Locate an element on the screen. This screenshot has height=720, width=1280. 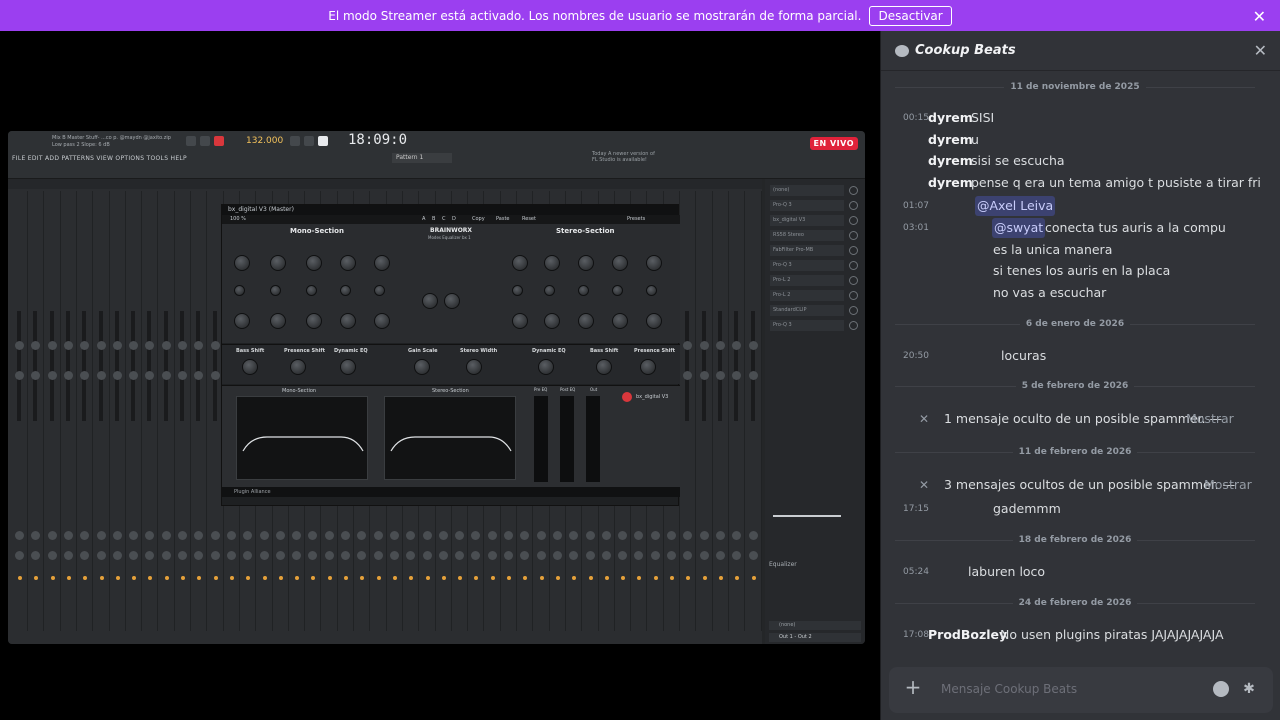
user-mention: @swyat is located at coordinates (1019, 228).